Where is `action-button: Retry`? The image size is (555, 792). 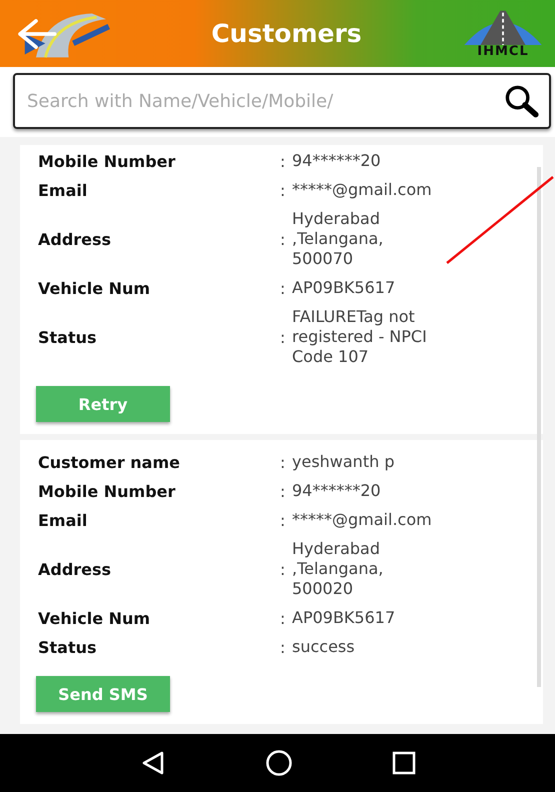 action-button: Retry is located at coordinates (103, 404).